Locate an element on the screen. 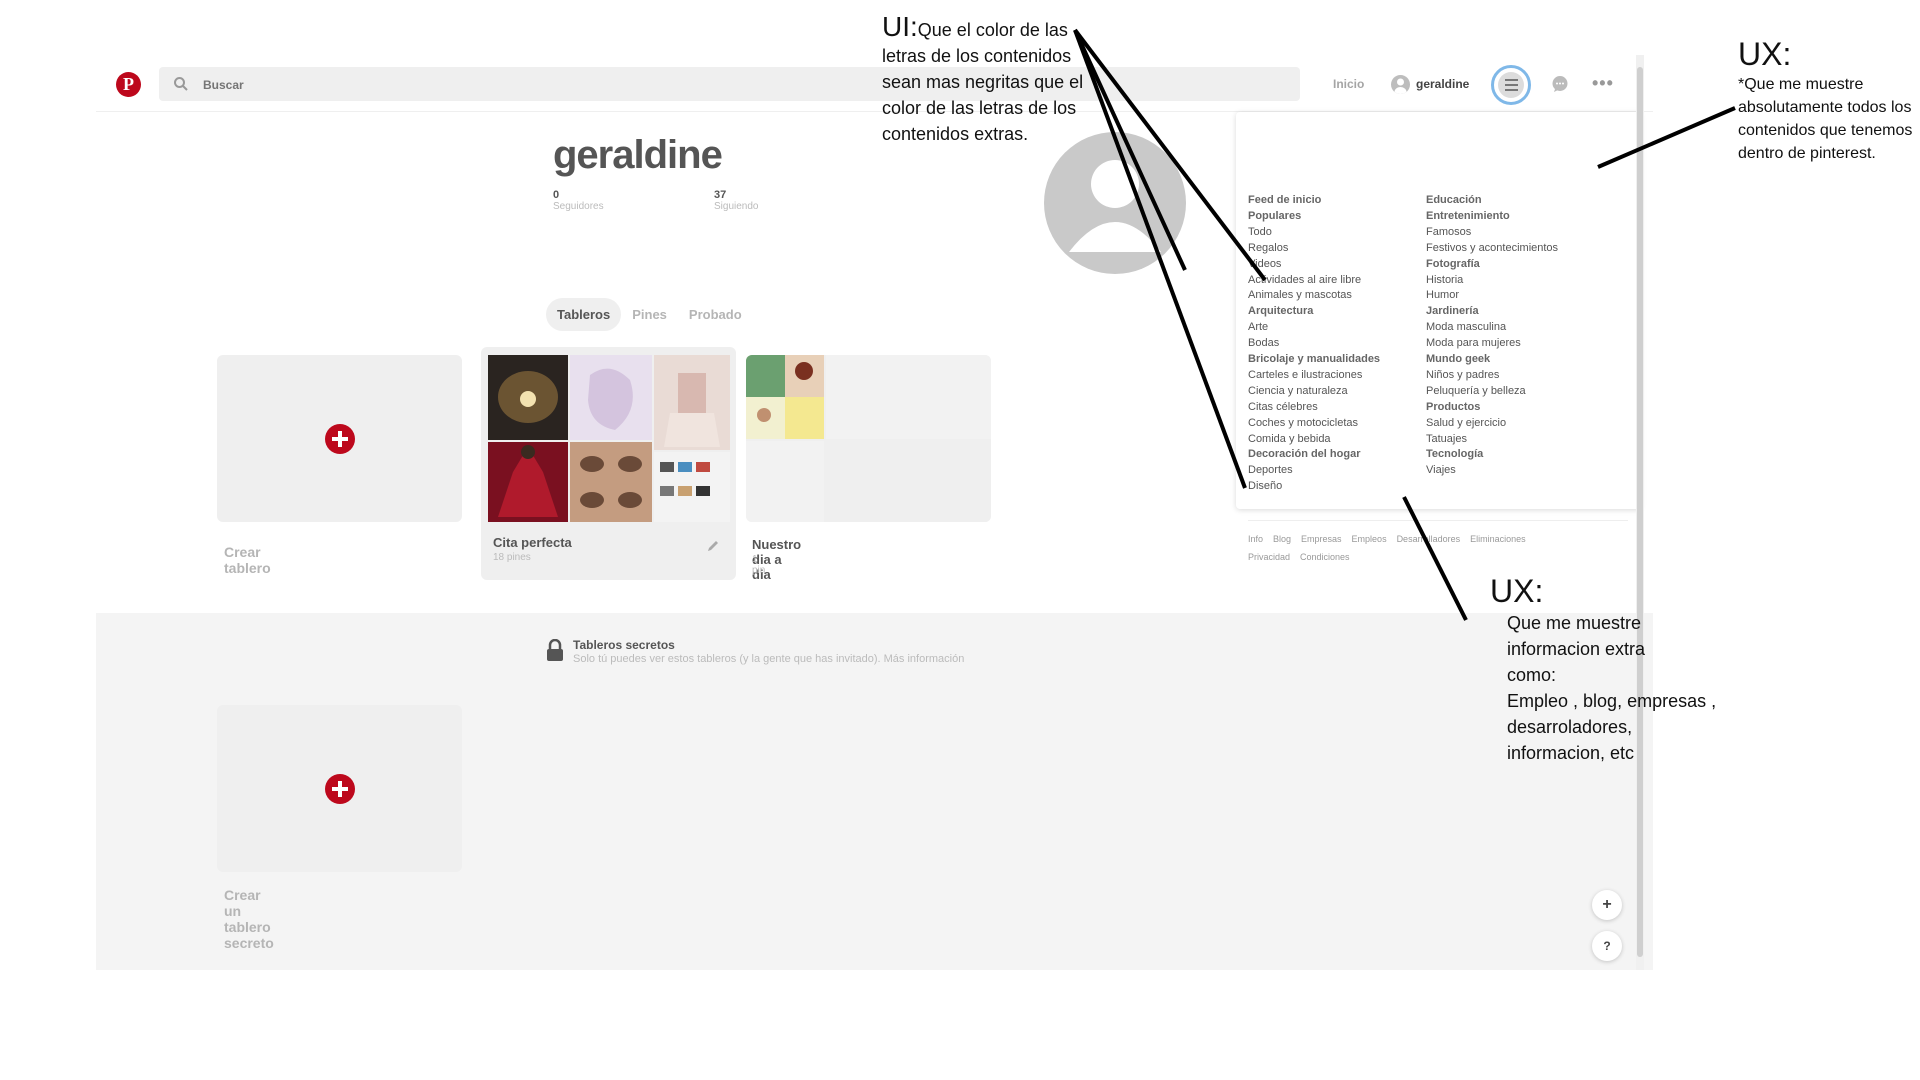  create-board-label: Crear tablero is located at coordinates (247, 560).